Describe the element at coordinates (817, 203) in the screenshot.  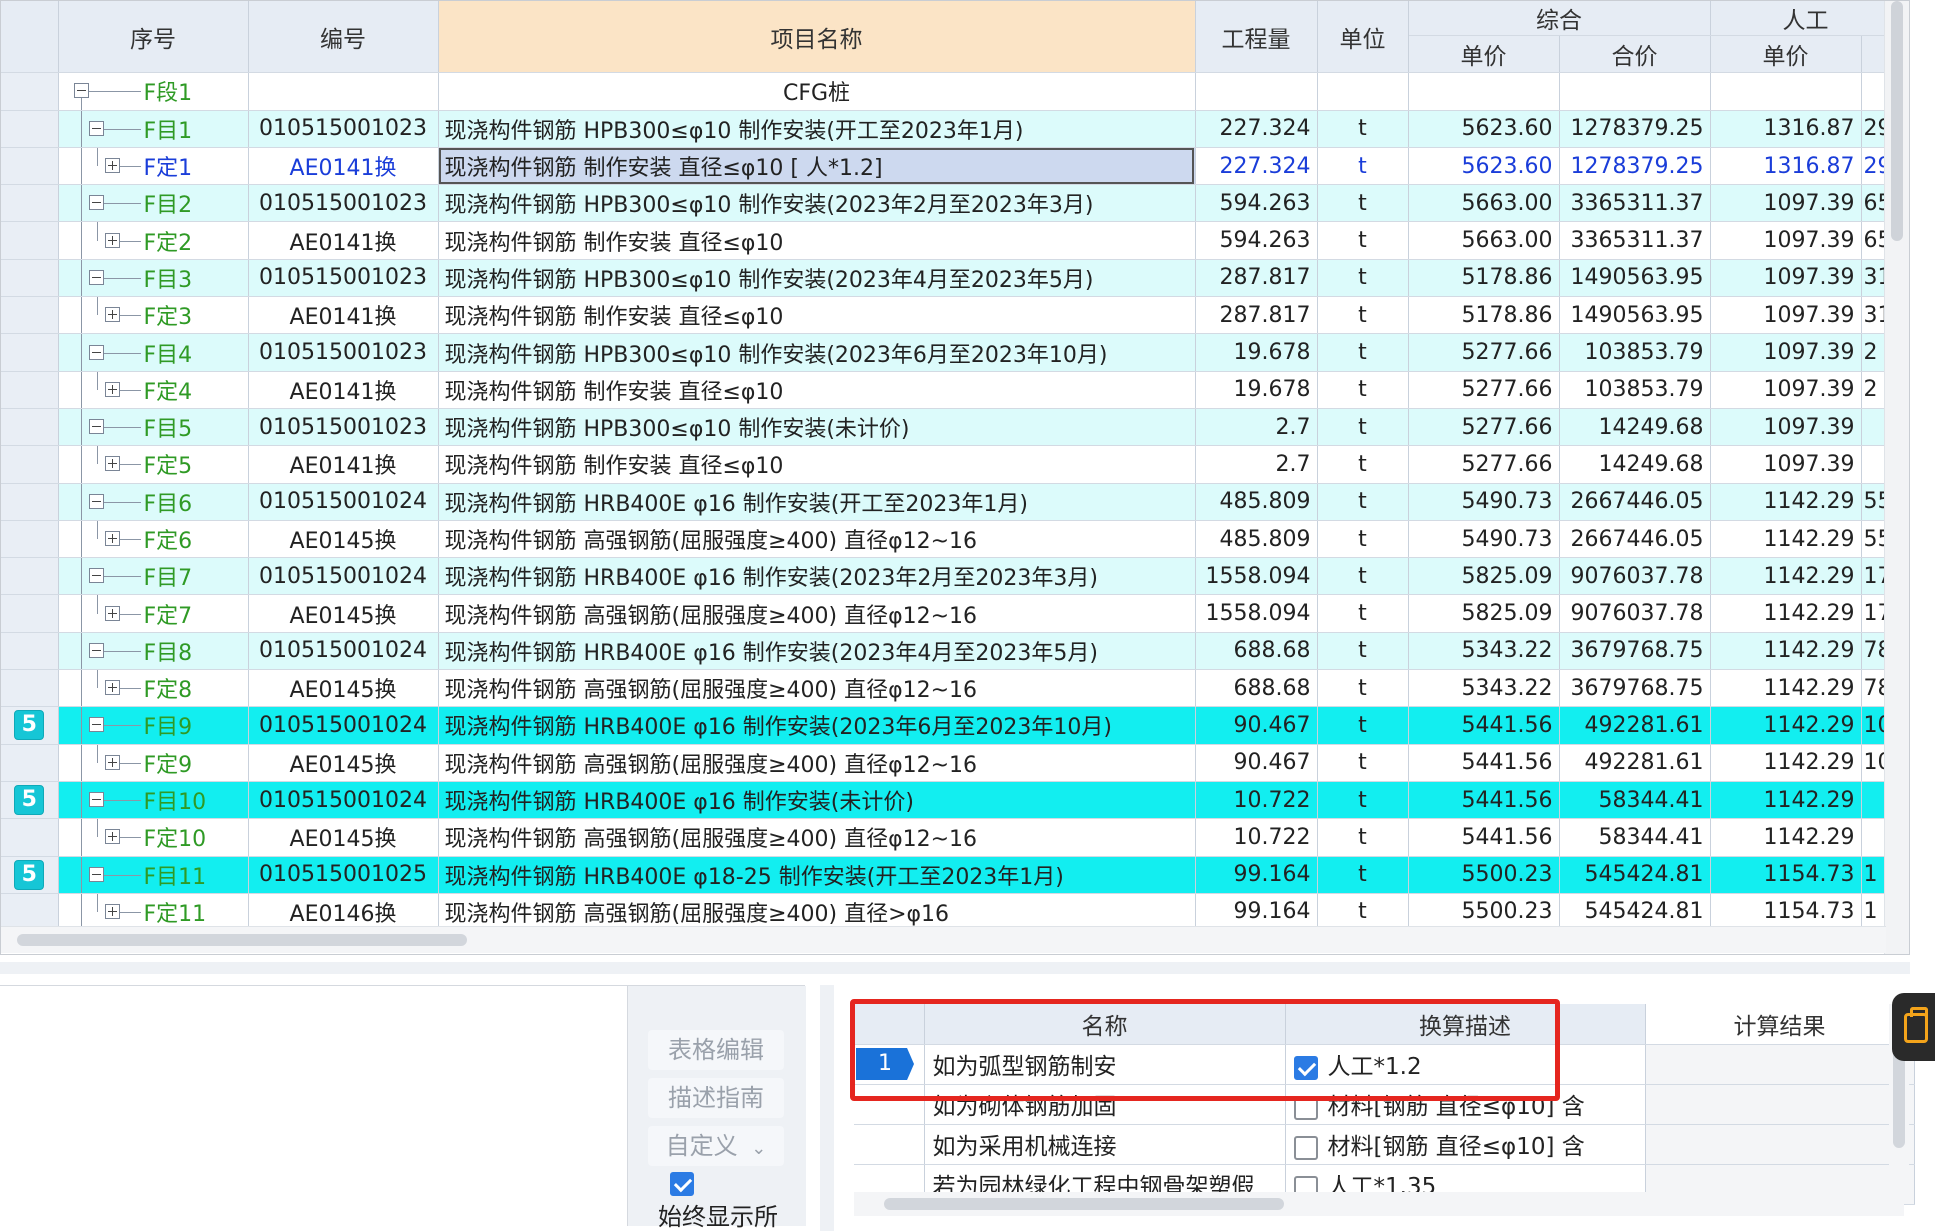
I see `name-cell: 现浇构件钢筋 HPB300≤φ10 制作安装(2023年2月至2023年3月)` at that location.